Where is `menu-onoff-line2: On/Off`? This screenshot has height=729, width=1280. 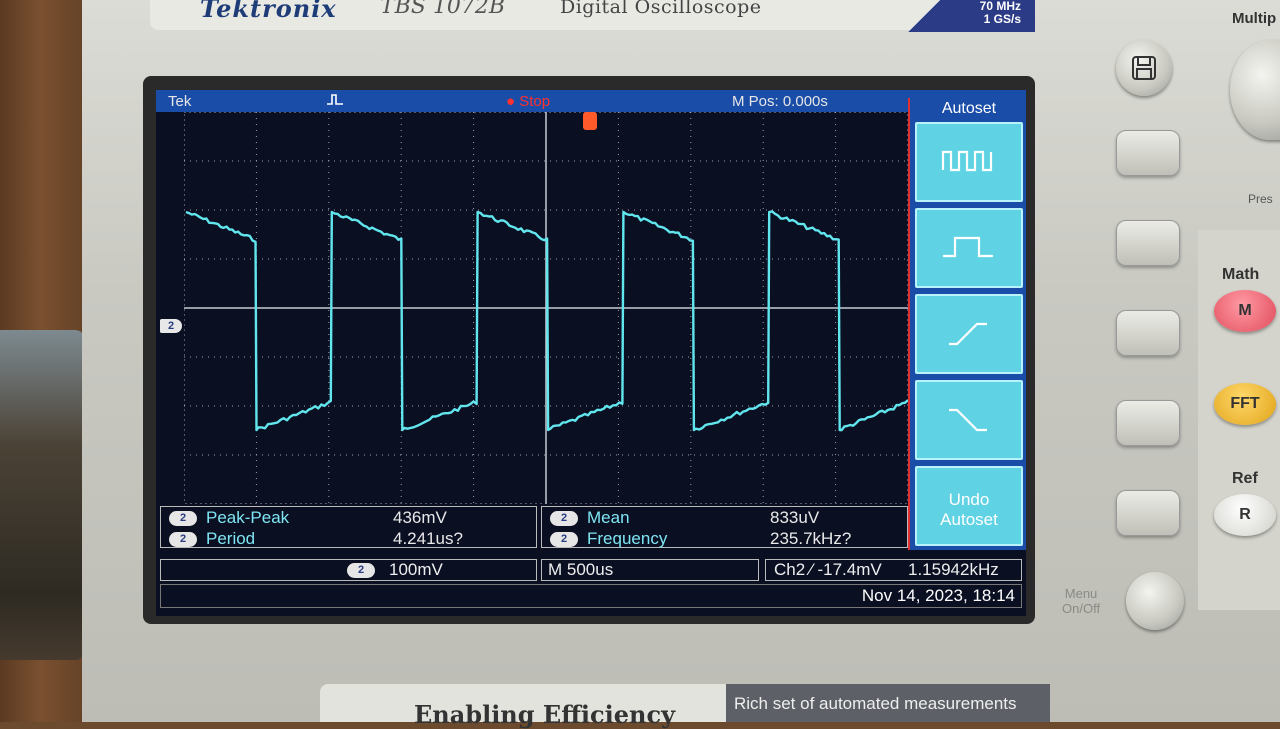 menu-onoff-line2: On/Off is located at coordinates (1081, 608).